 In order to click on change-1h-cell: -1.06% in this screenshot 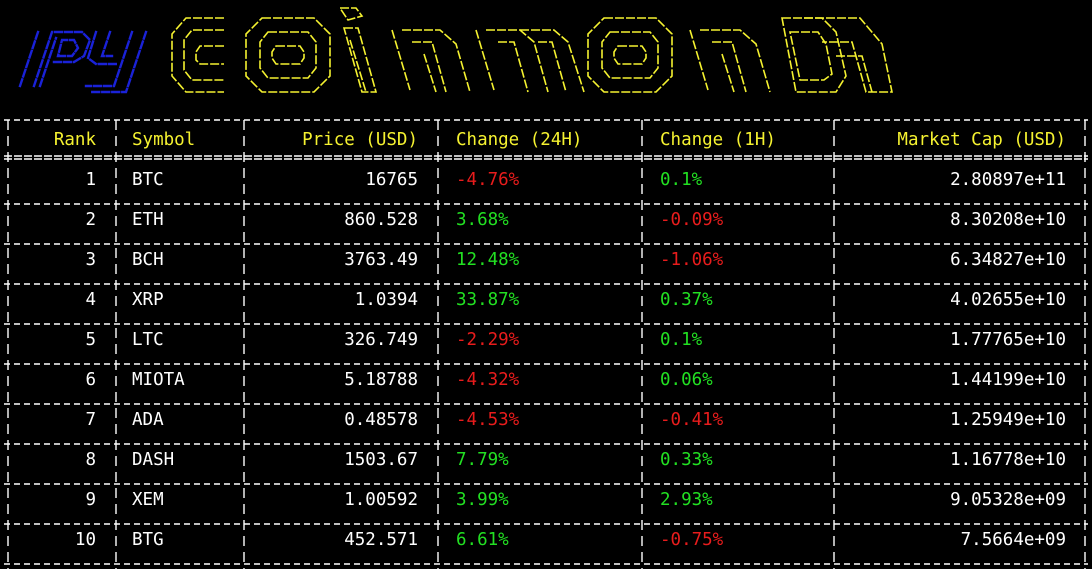, I will do `click(692, 260)`.